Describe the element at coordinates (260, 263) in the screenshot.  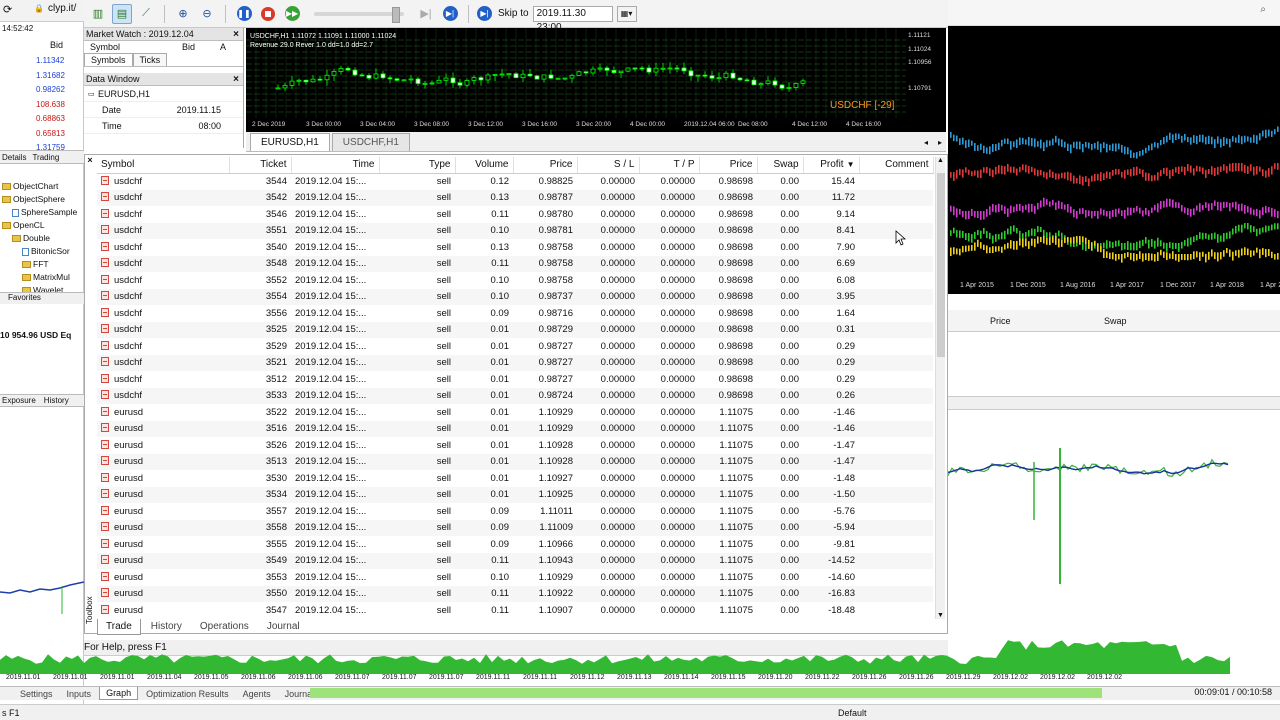
I see `cell-ticket: 3548` at that location.